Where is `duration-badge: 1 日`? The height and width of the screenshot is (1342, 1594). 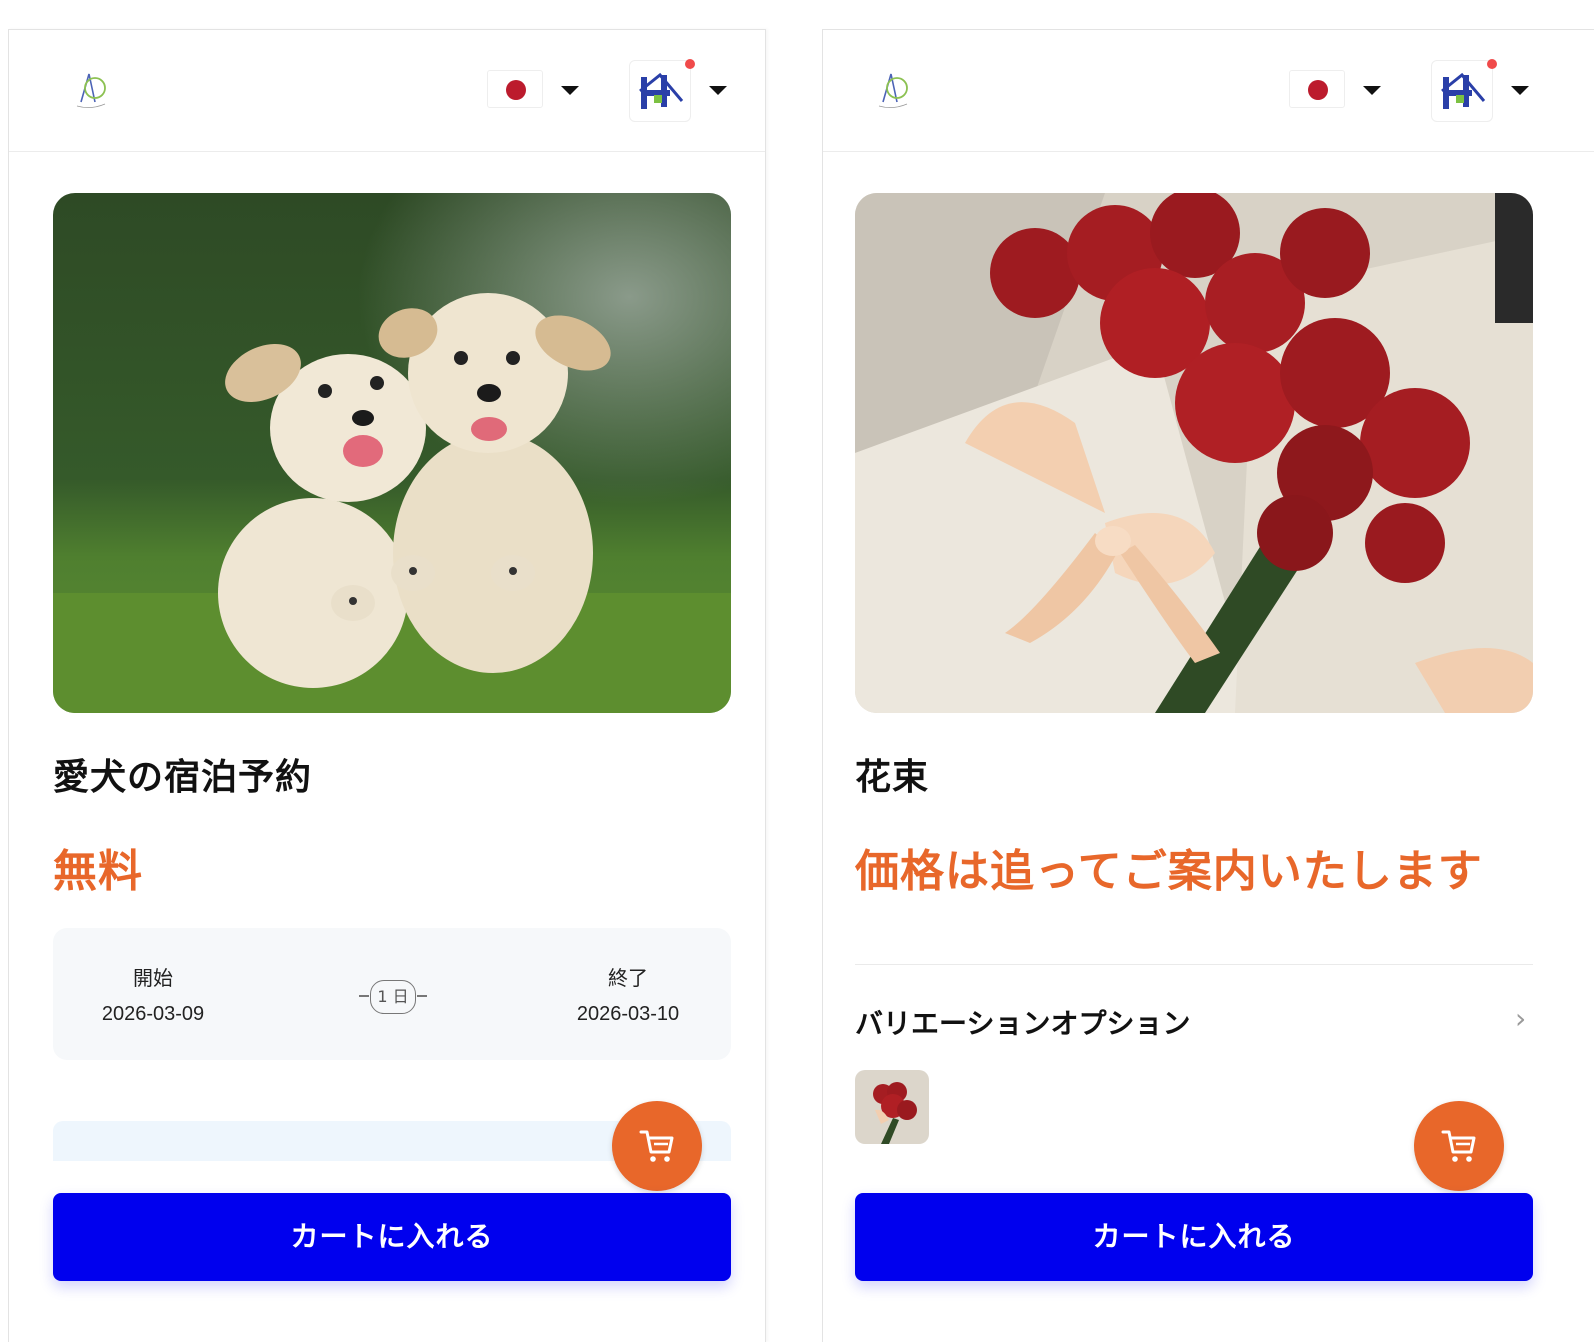 duration-badge: 1 日 is located at coordinates (393, 997).